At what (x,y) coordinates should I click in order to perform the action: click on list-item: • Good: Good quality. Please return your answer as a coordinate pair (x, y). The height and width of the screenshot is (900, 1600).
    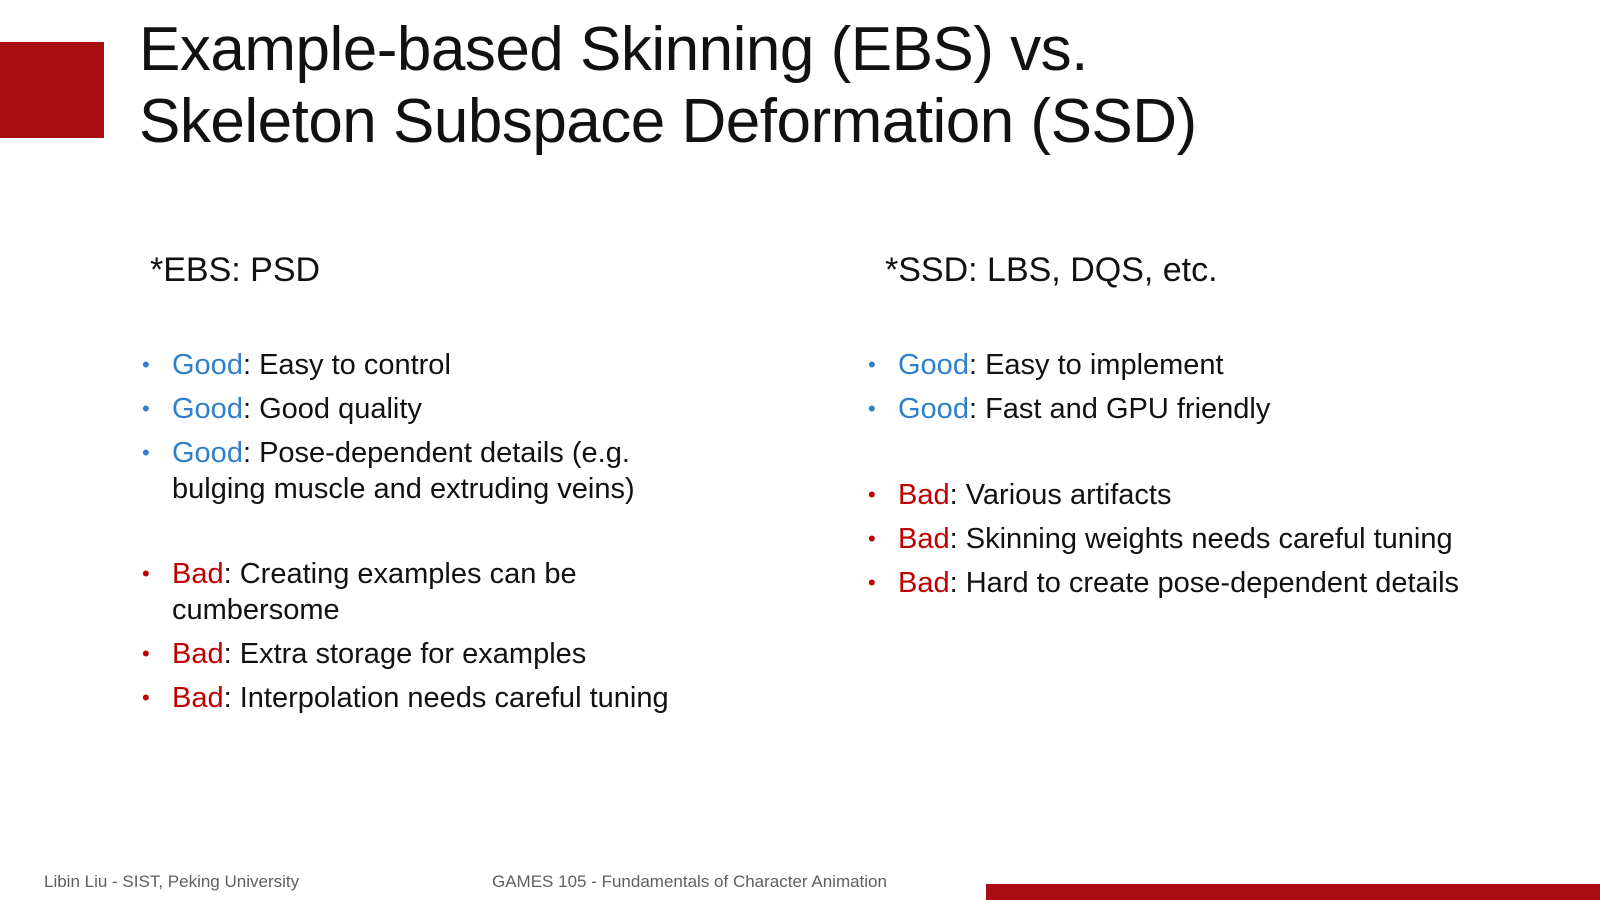
    Looking at the image, I should click on (388, 409).